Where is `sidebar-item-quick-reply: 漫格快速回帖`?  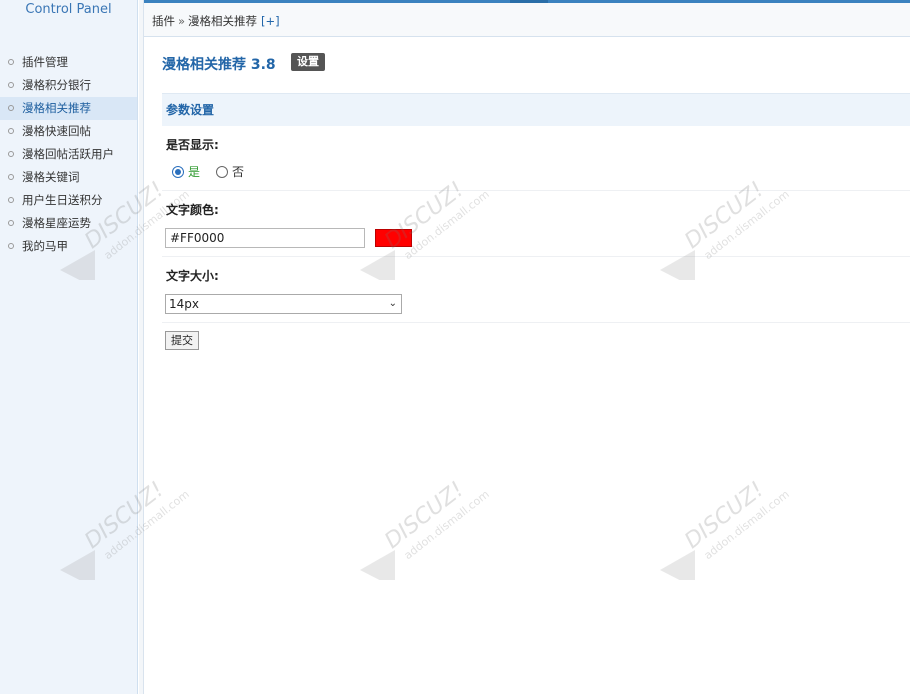
sidebar-item-quick-reply: 漫格快速回帖 is located at coordinates (68, 131).